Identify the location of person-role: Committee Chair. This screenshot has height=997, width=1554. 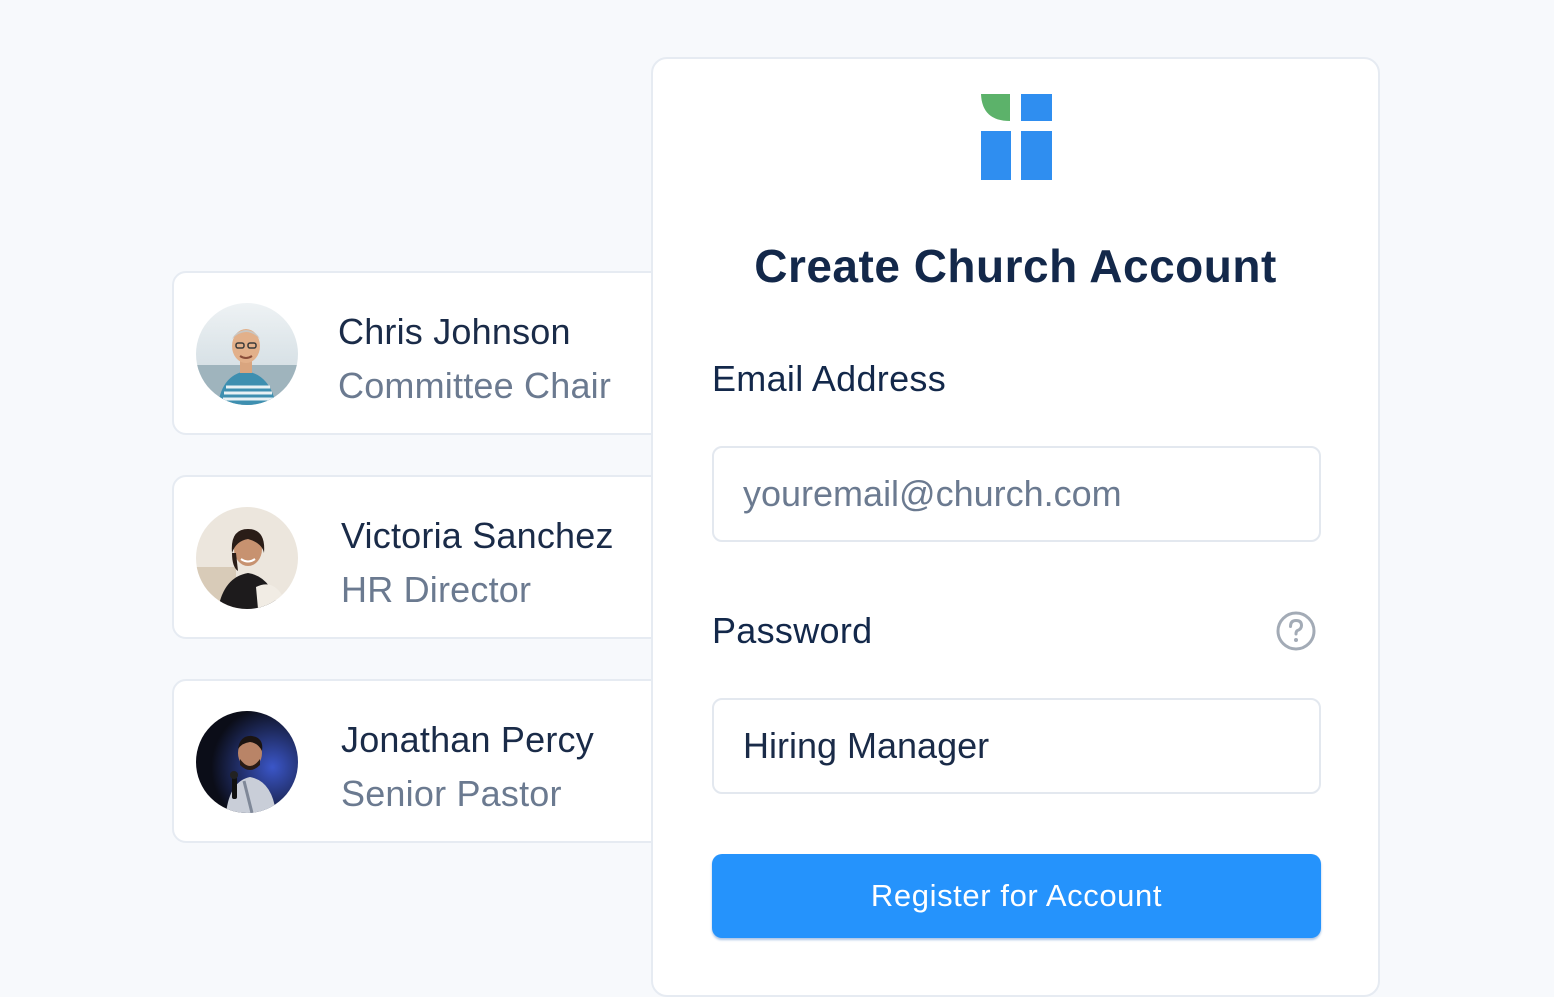
(475, 385).